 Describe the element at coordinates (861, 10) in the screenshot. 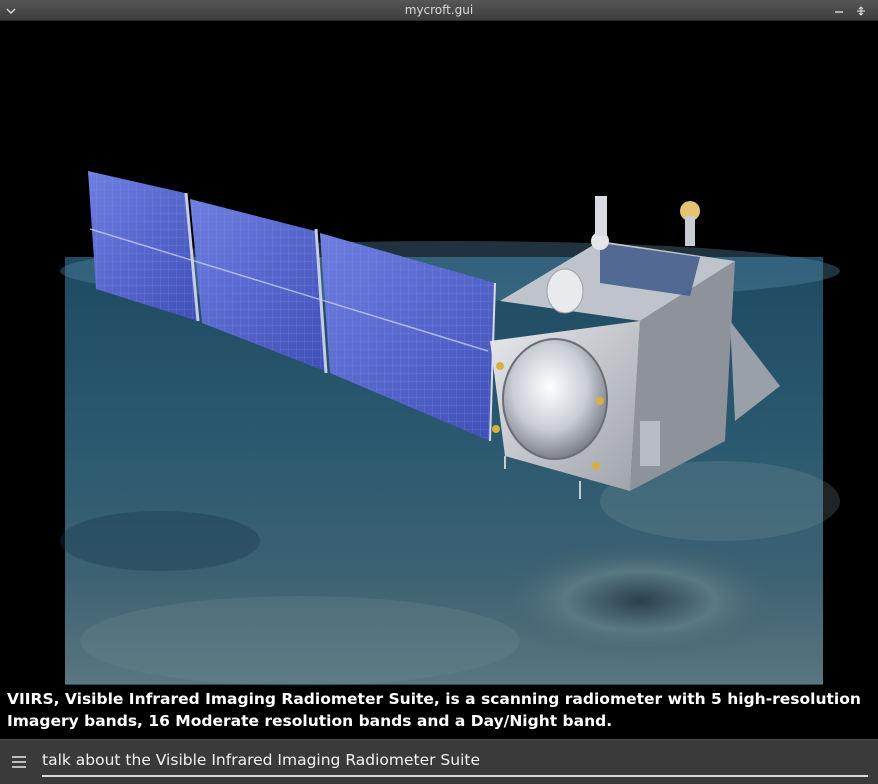

I see `maximize-icon` at that location.